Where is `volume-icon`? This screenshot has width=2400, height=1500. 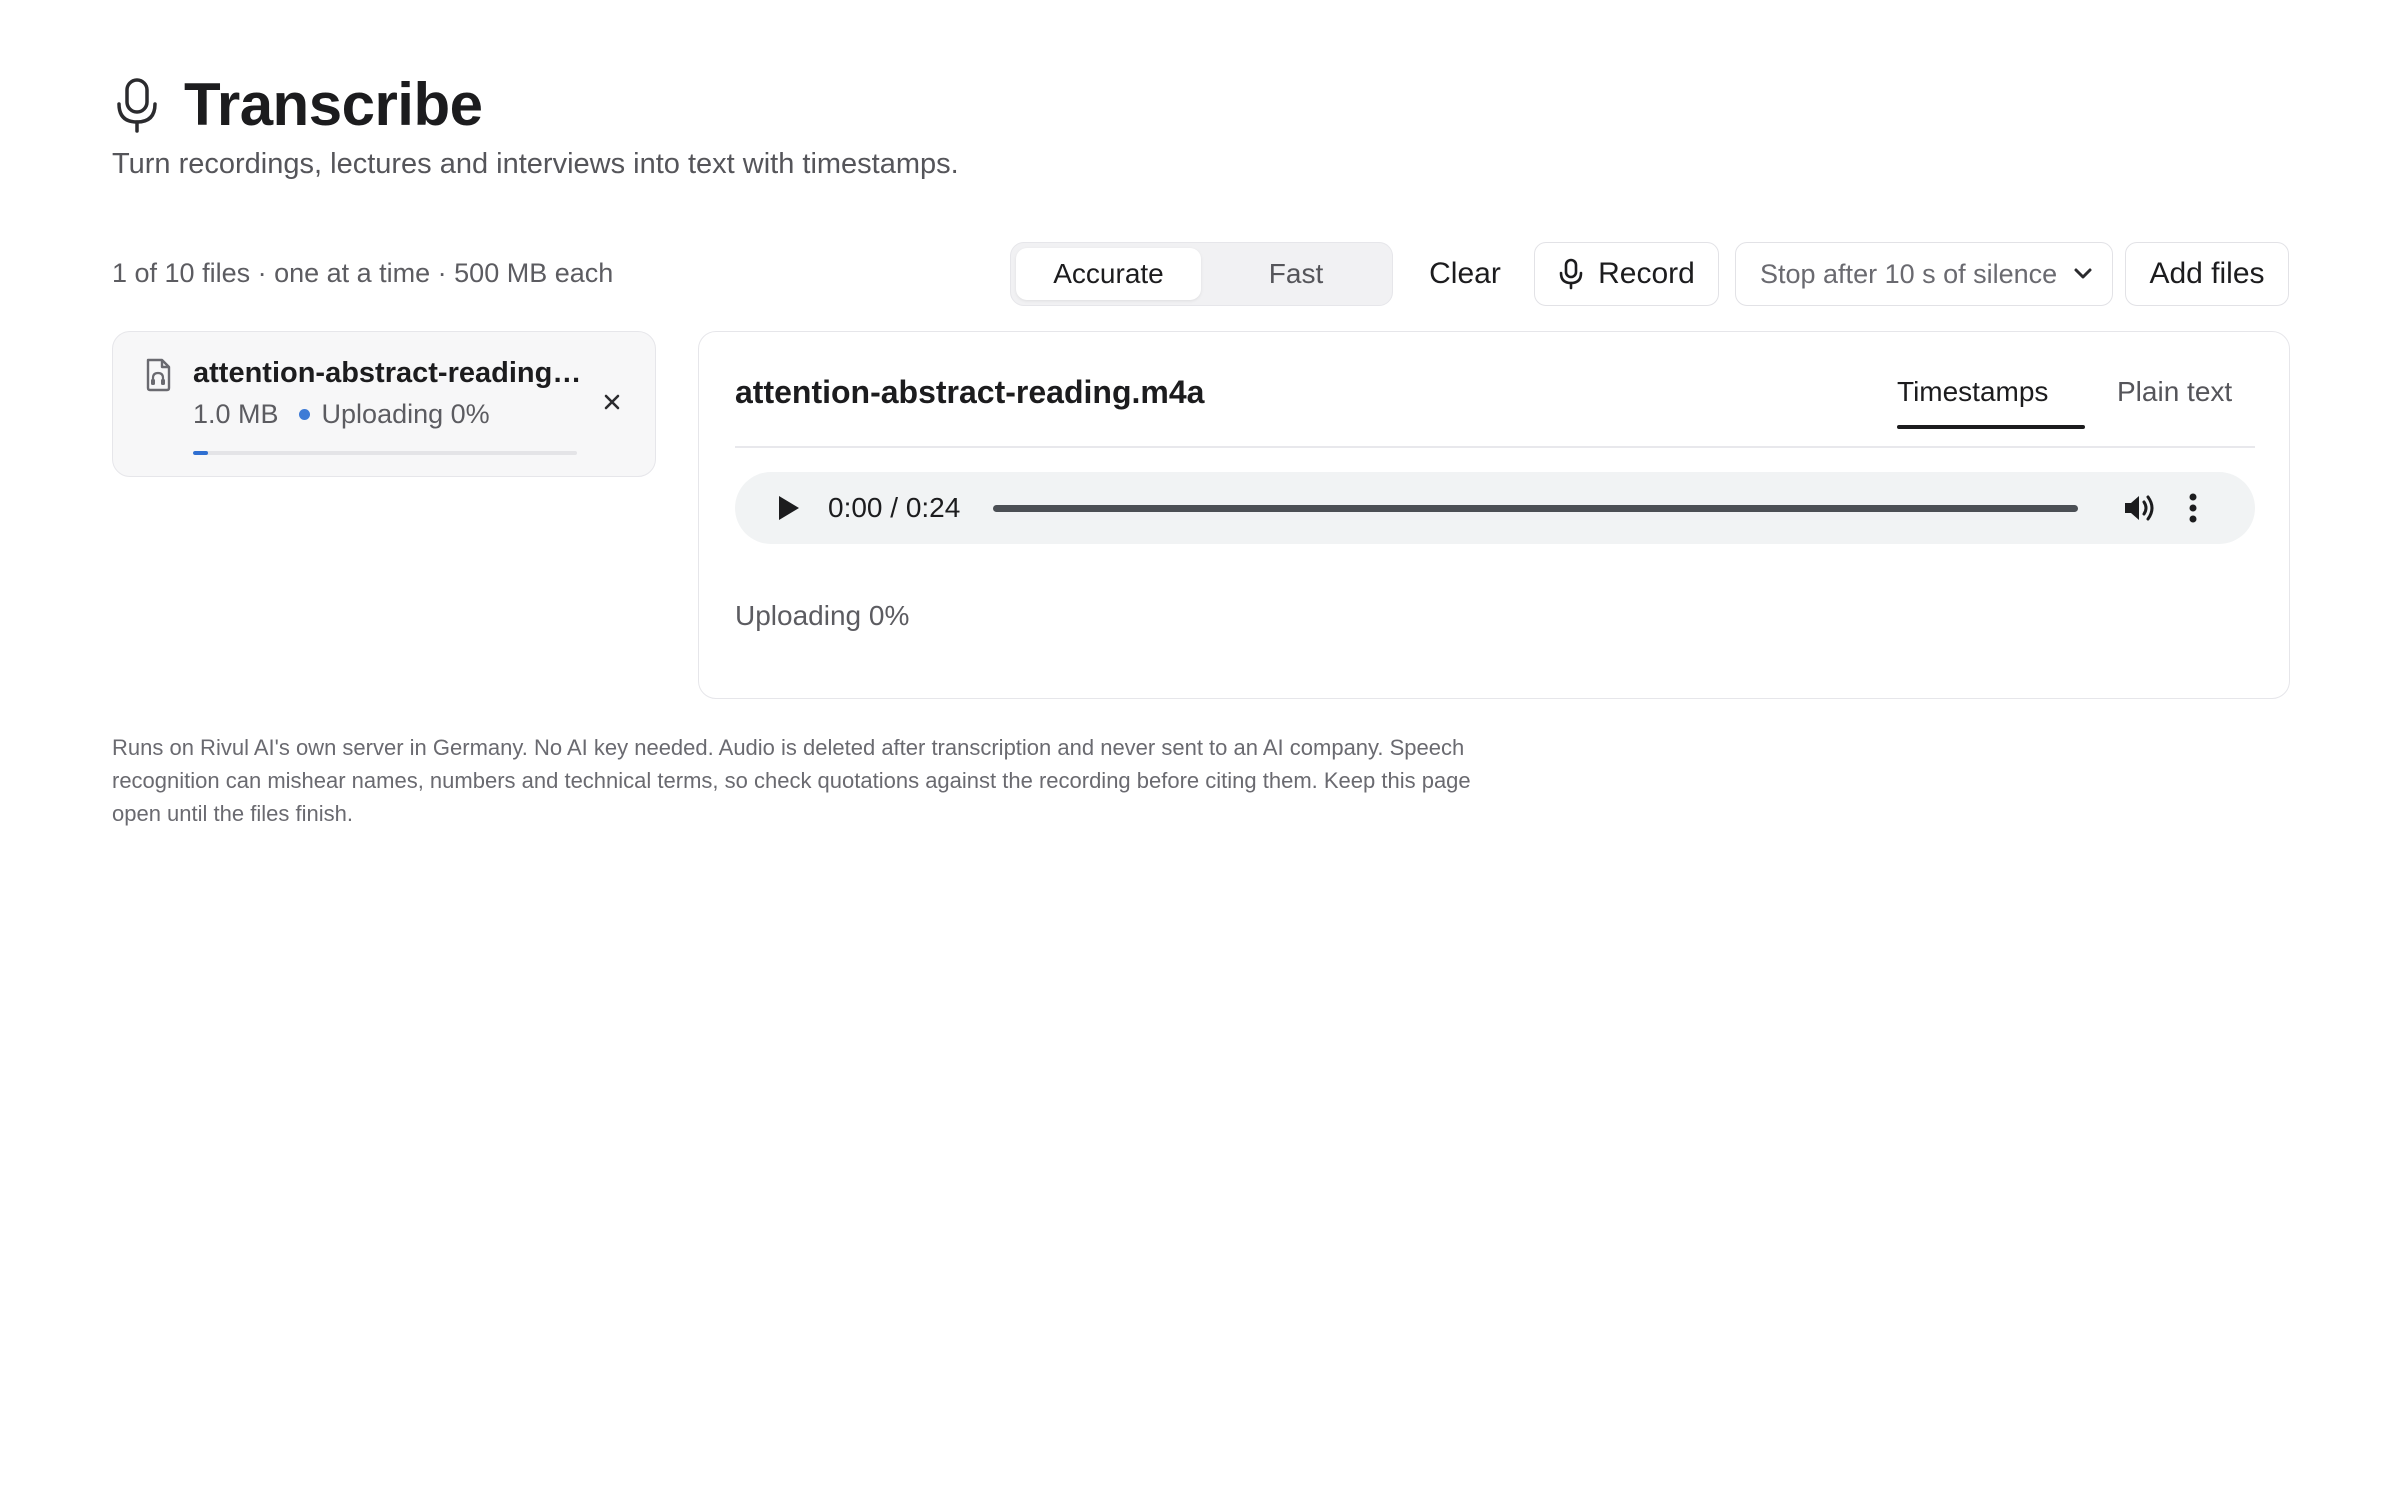 volume-icon is located at coordinates (2140, 508).